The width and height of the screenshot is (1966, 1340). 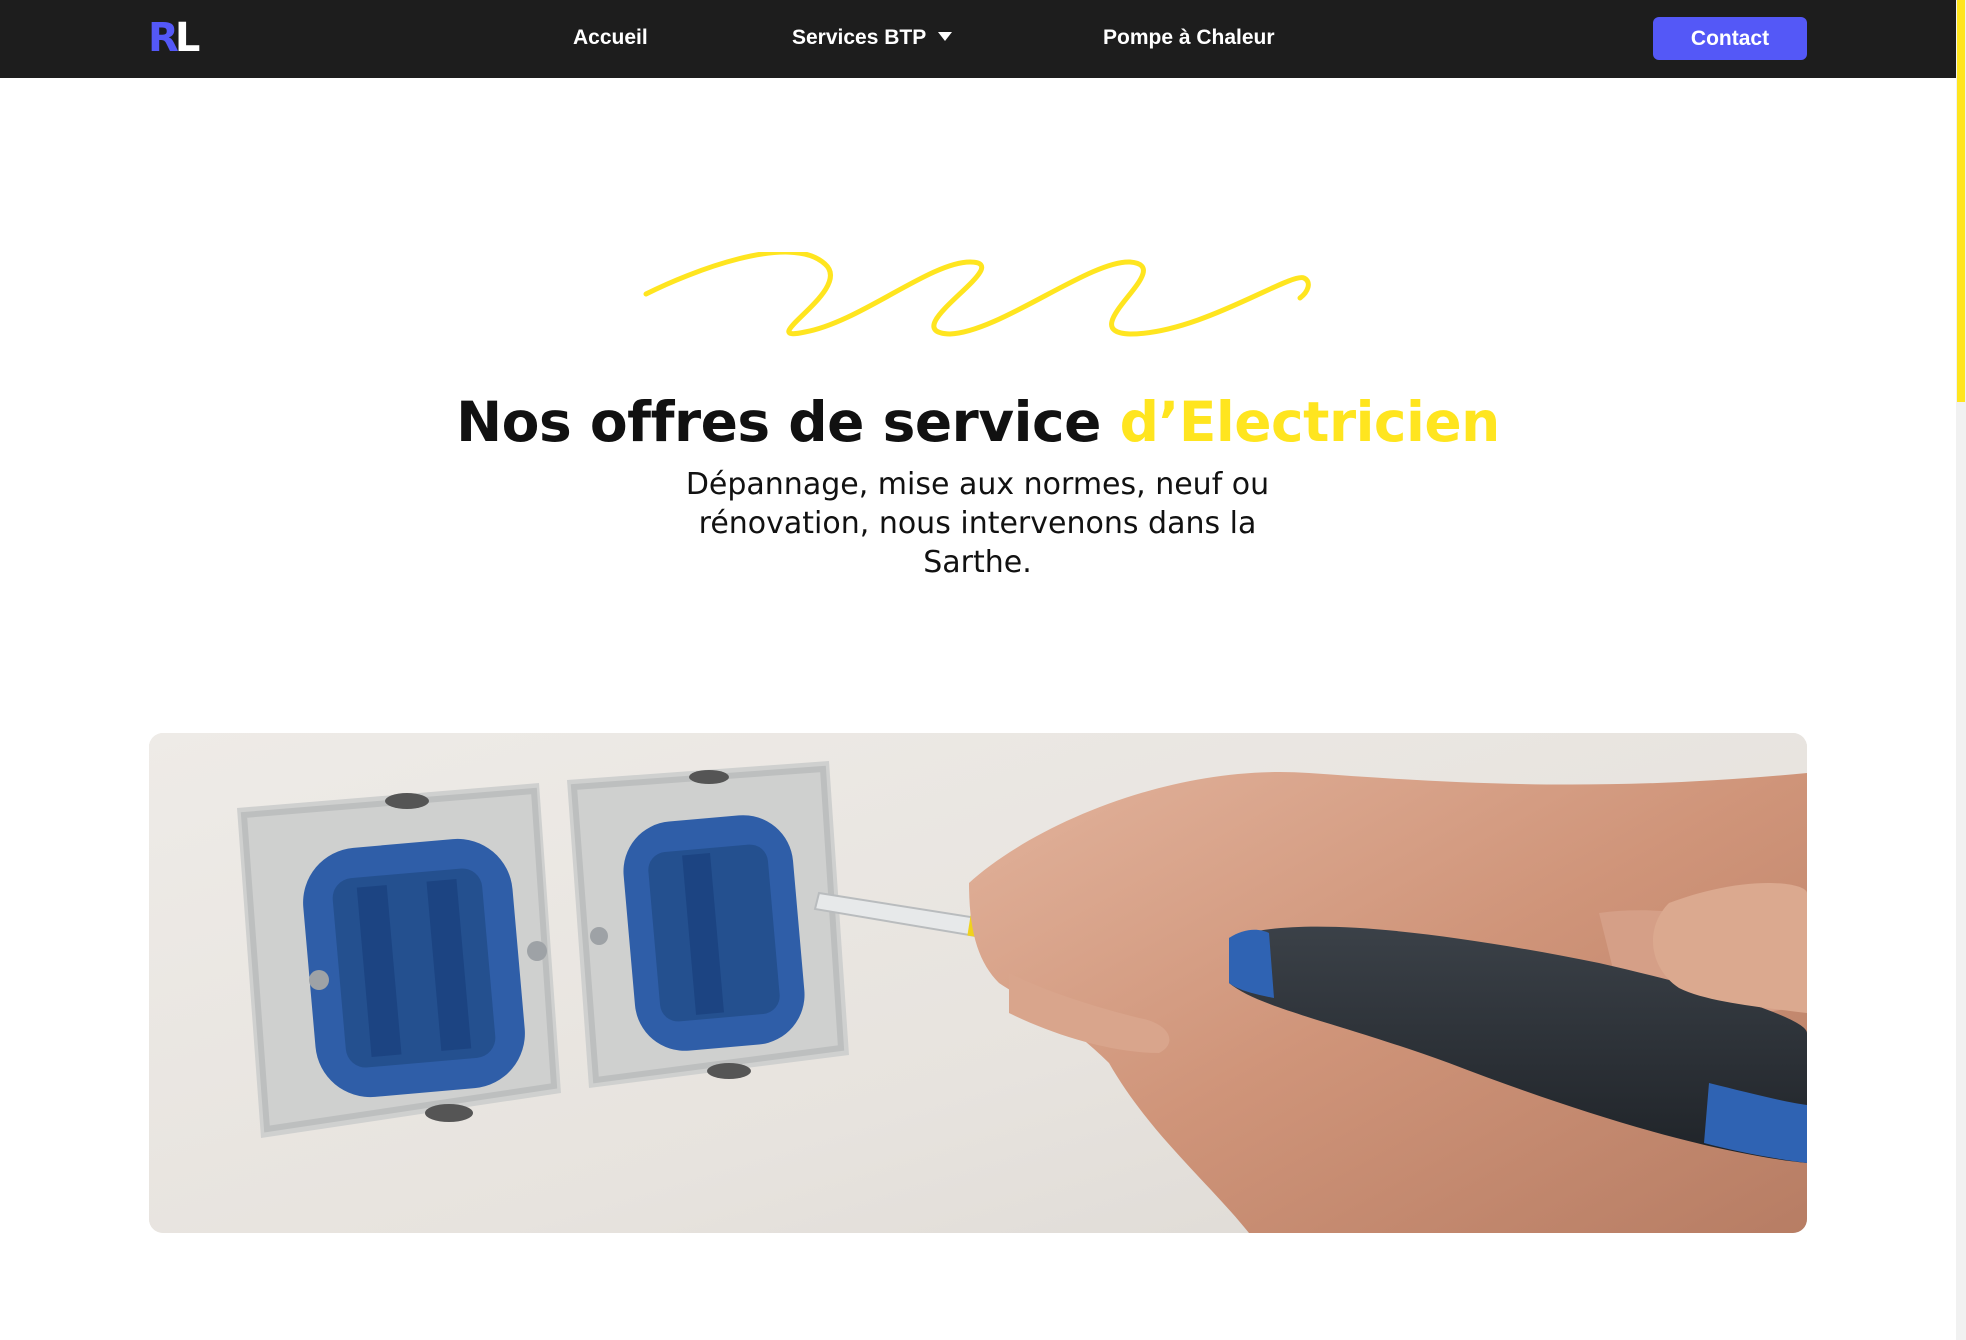 I want to click on nav-link-accueil: Accueil, so click(x=610, y=38).